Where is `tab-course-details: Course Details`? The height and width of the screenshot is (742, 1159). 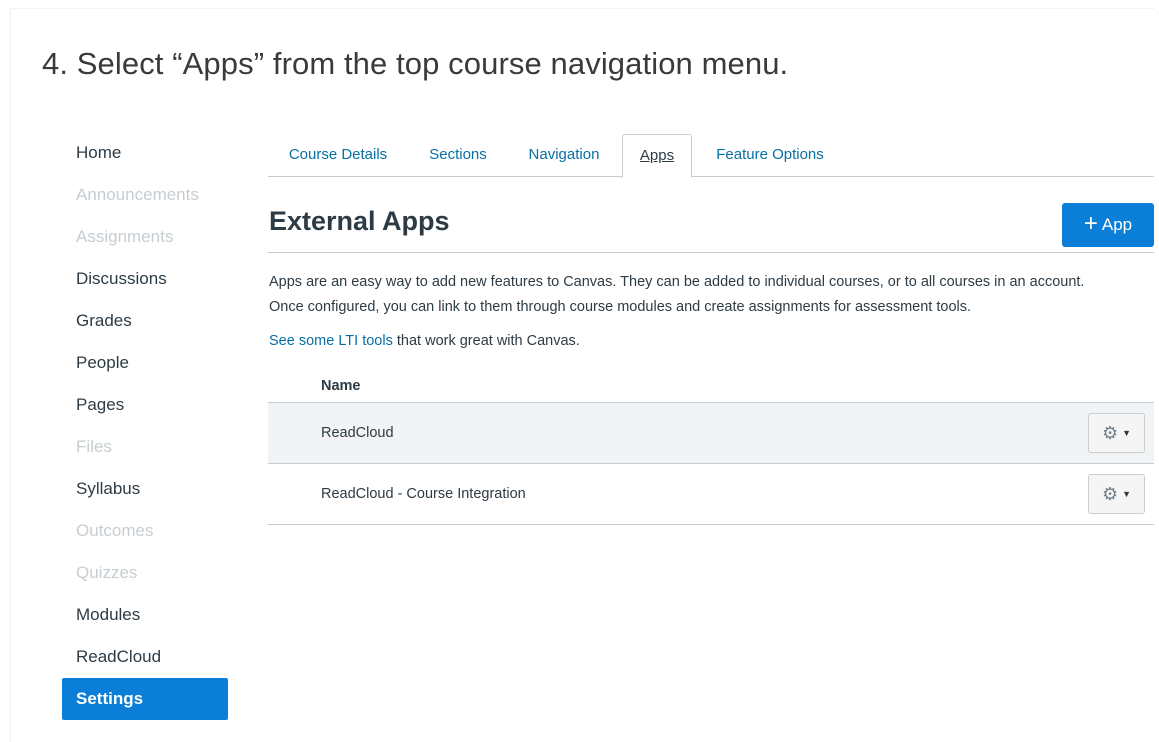 tab-course-details: Course Details is located at coordinates (338, 155).